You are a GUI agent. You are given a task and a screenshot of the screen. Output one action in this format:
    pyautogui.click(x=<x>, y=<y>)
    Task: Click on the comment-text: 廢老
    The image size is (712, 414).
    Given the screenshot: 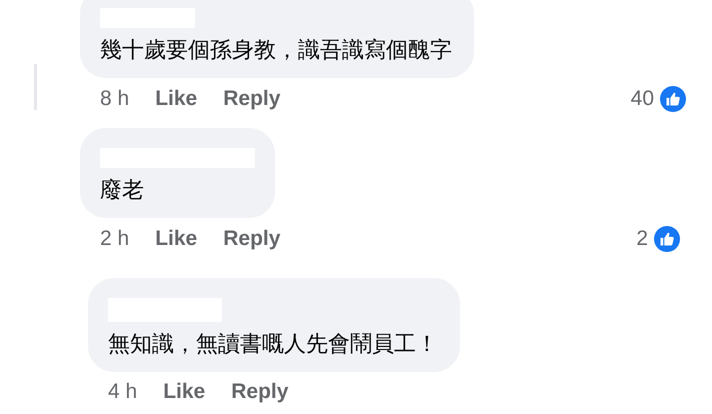 What is the action you would take?
    pyautogui.click(x=122, y=191)
    